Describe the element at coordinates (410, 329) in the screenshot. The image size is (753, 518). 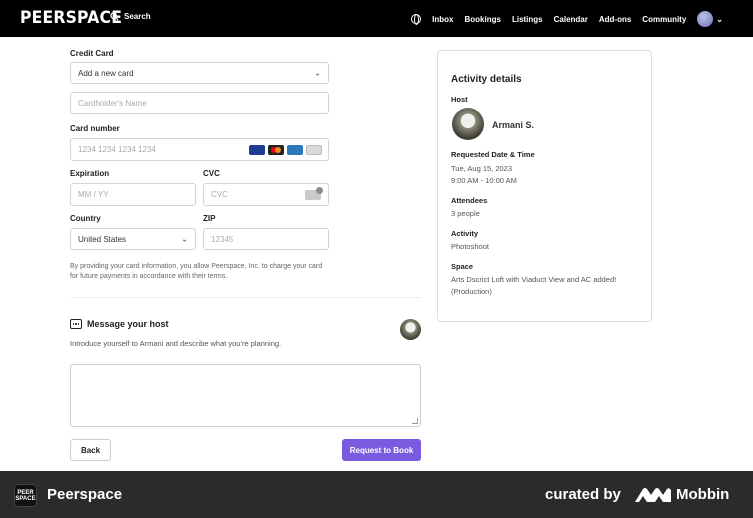
I see `host-avatar-small` at that location.